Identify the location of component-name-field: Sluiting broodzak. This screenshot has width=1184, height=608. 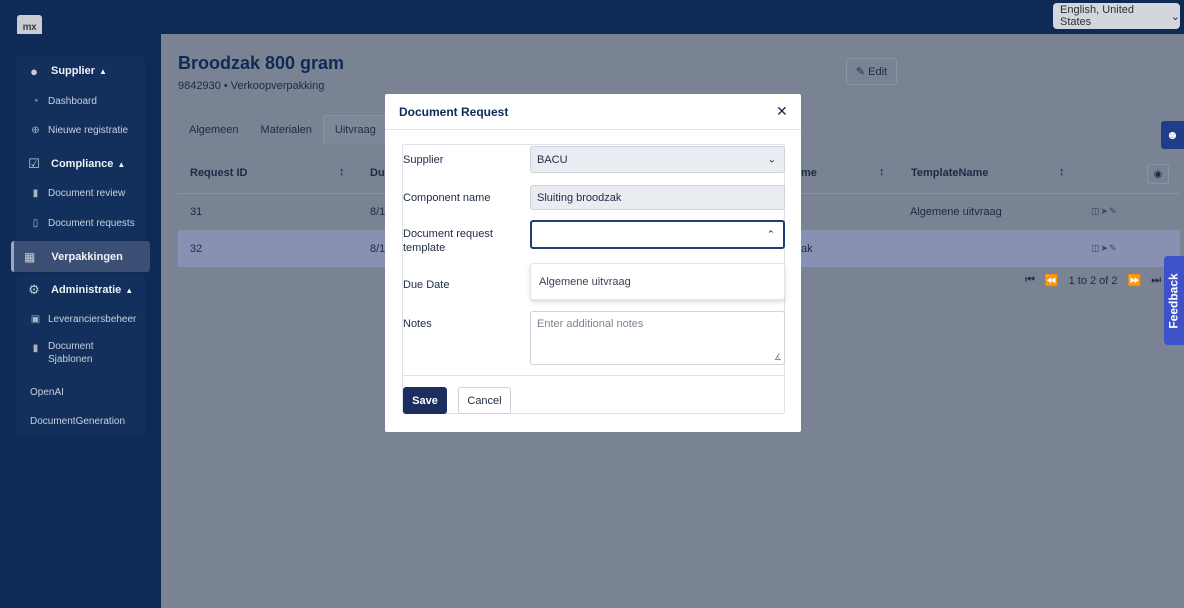
(657, 197).